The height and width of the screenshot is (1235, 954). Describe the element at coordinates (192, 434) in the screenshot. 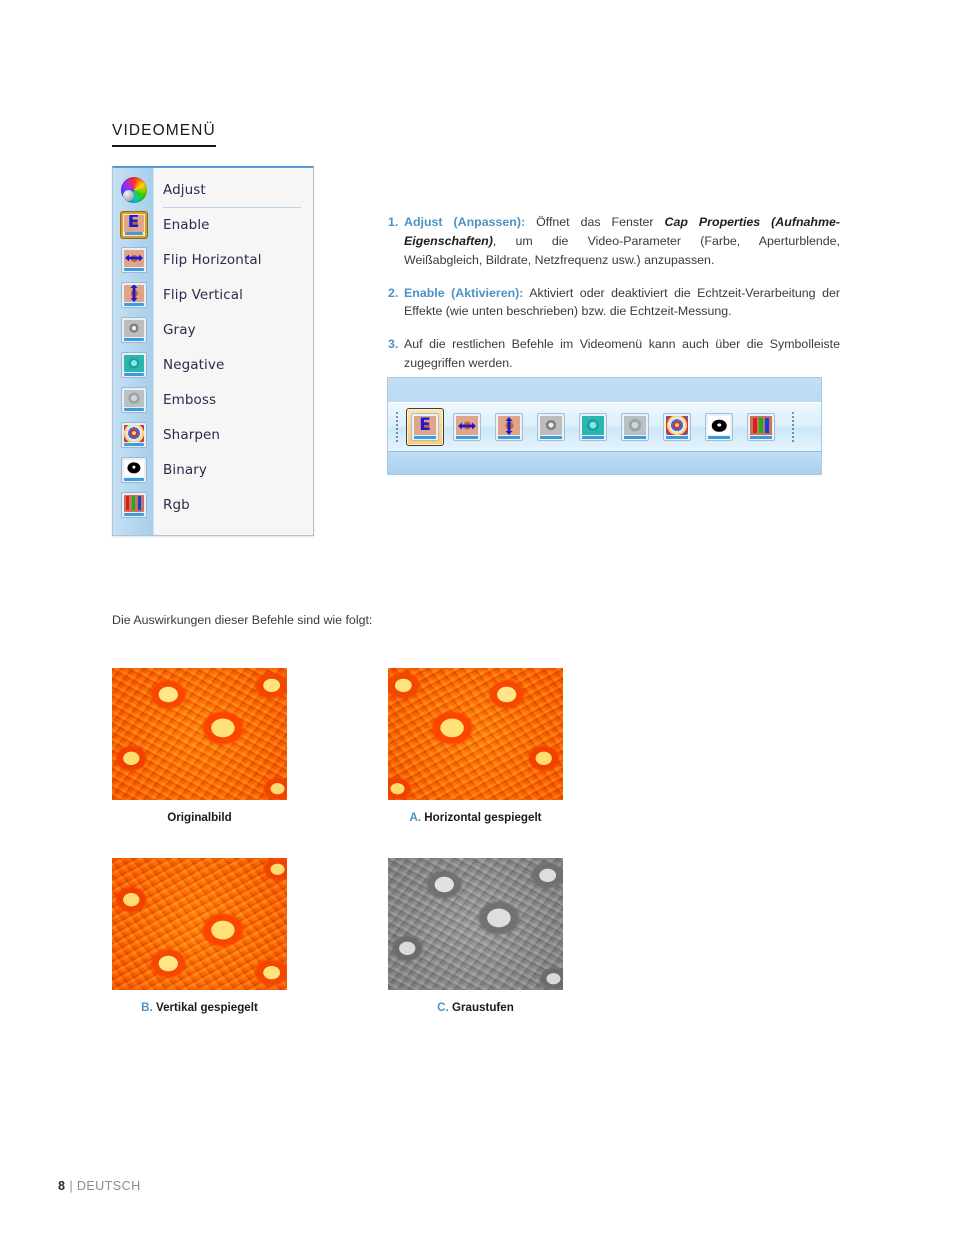

I see `menu-item-label: Sharpen` at that location.